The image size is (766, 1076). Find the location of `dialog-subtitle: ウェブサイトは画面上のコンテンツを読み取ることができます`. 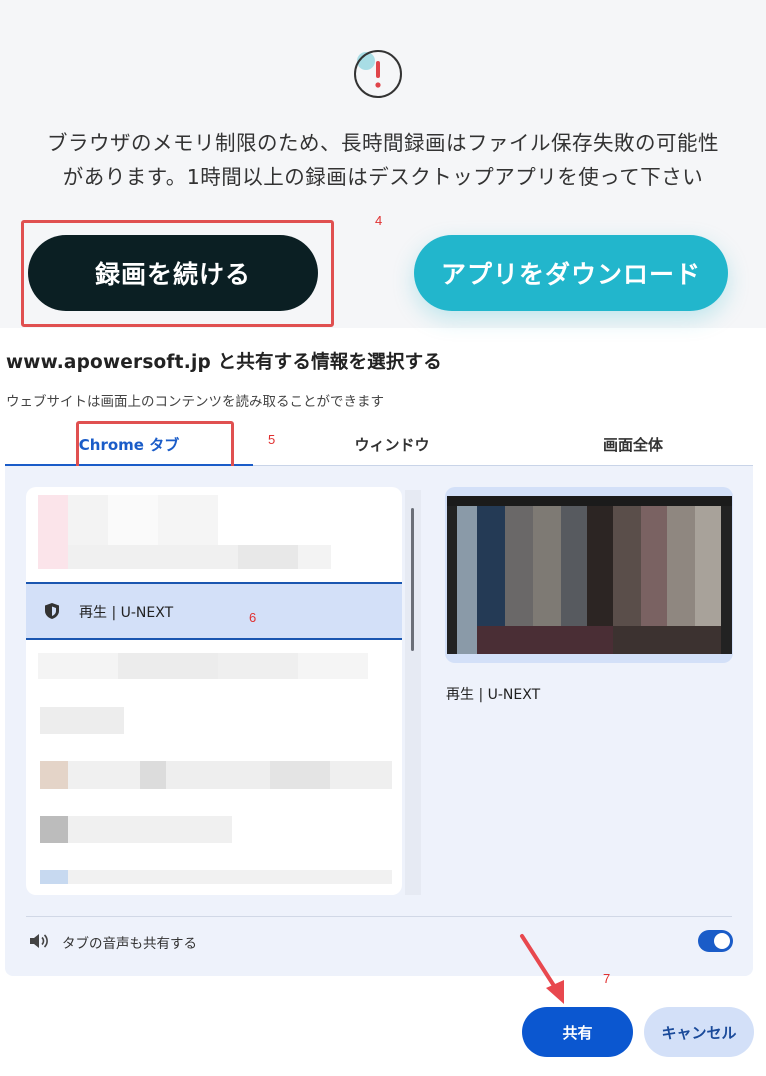

dialog-subtitle: ウェブサイトは画面上のコンテンツを読み取ることができます is located at coordinates (195, 402).